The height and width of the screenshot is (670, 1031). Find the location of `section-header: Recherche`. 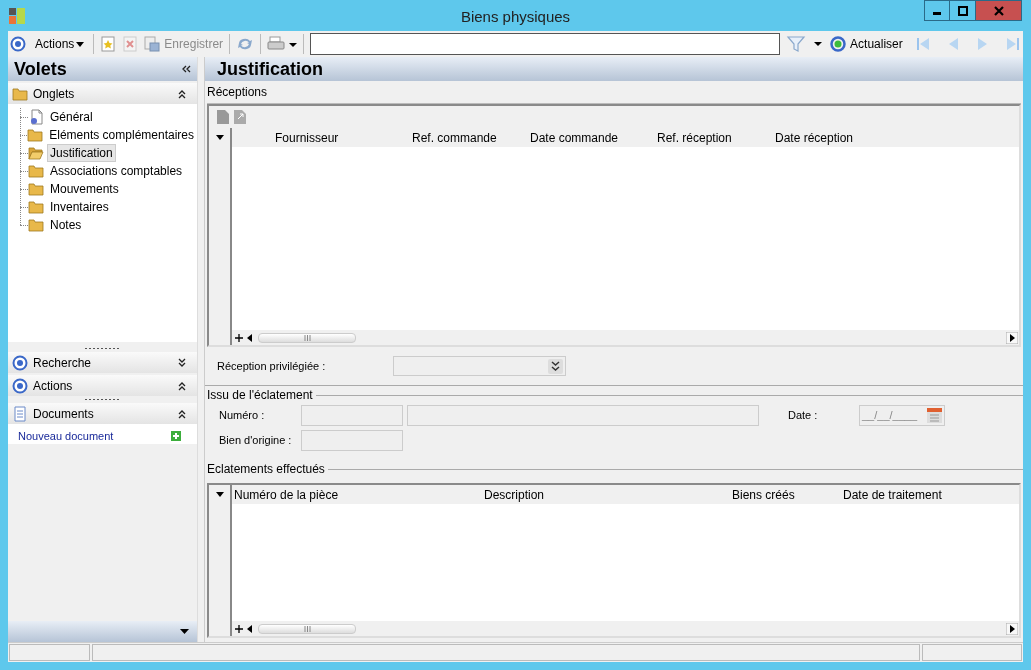

section-header: Recherche is located at coordinates (102, 362).